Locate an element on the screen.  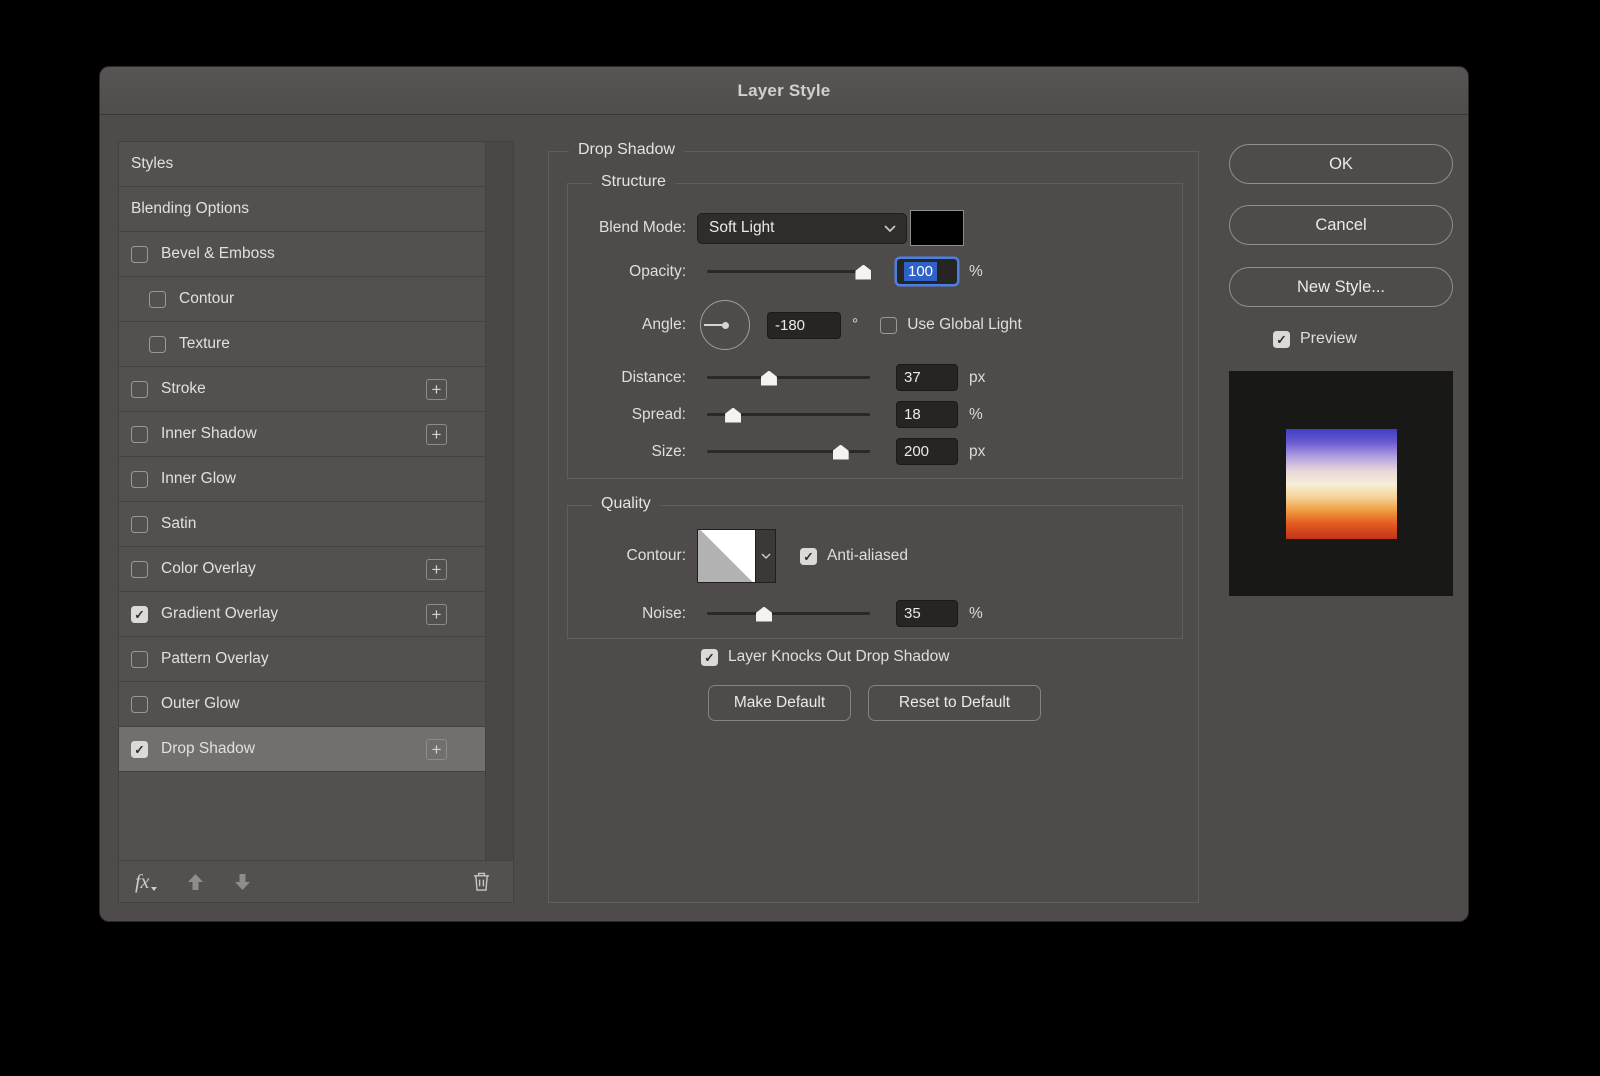
contour-thumbnail is located at coordinates (726, 556).